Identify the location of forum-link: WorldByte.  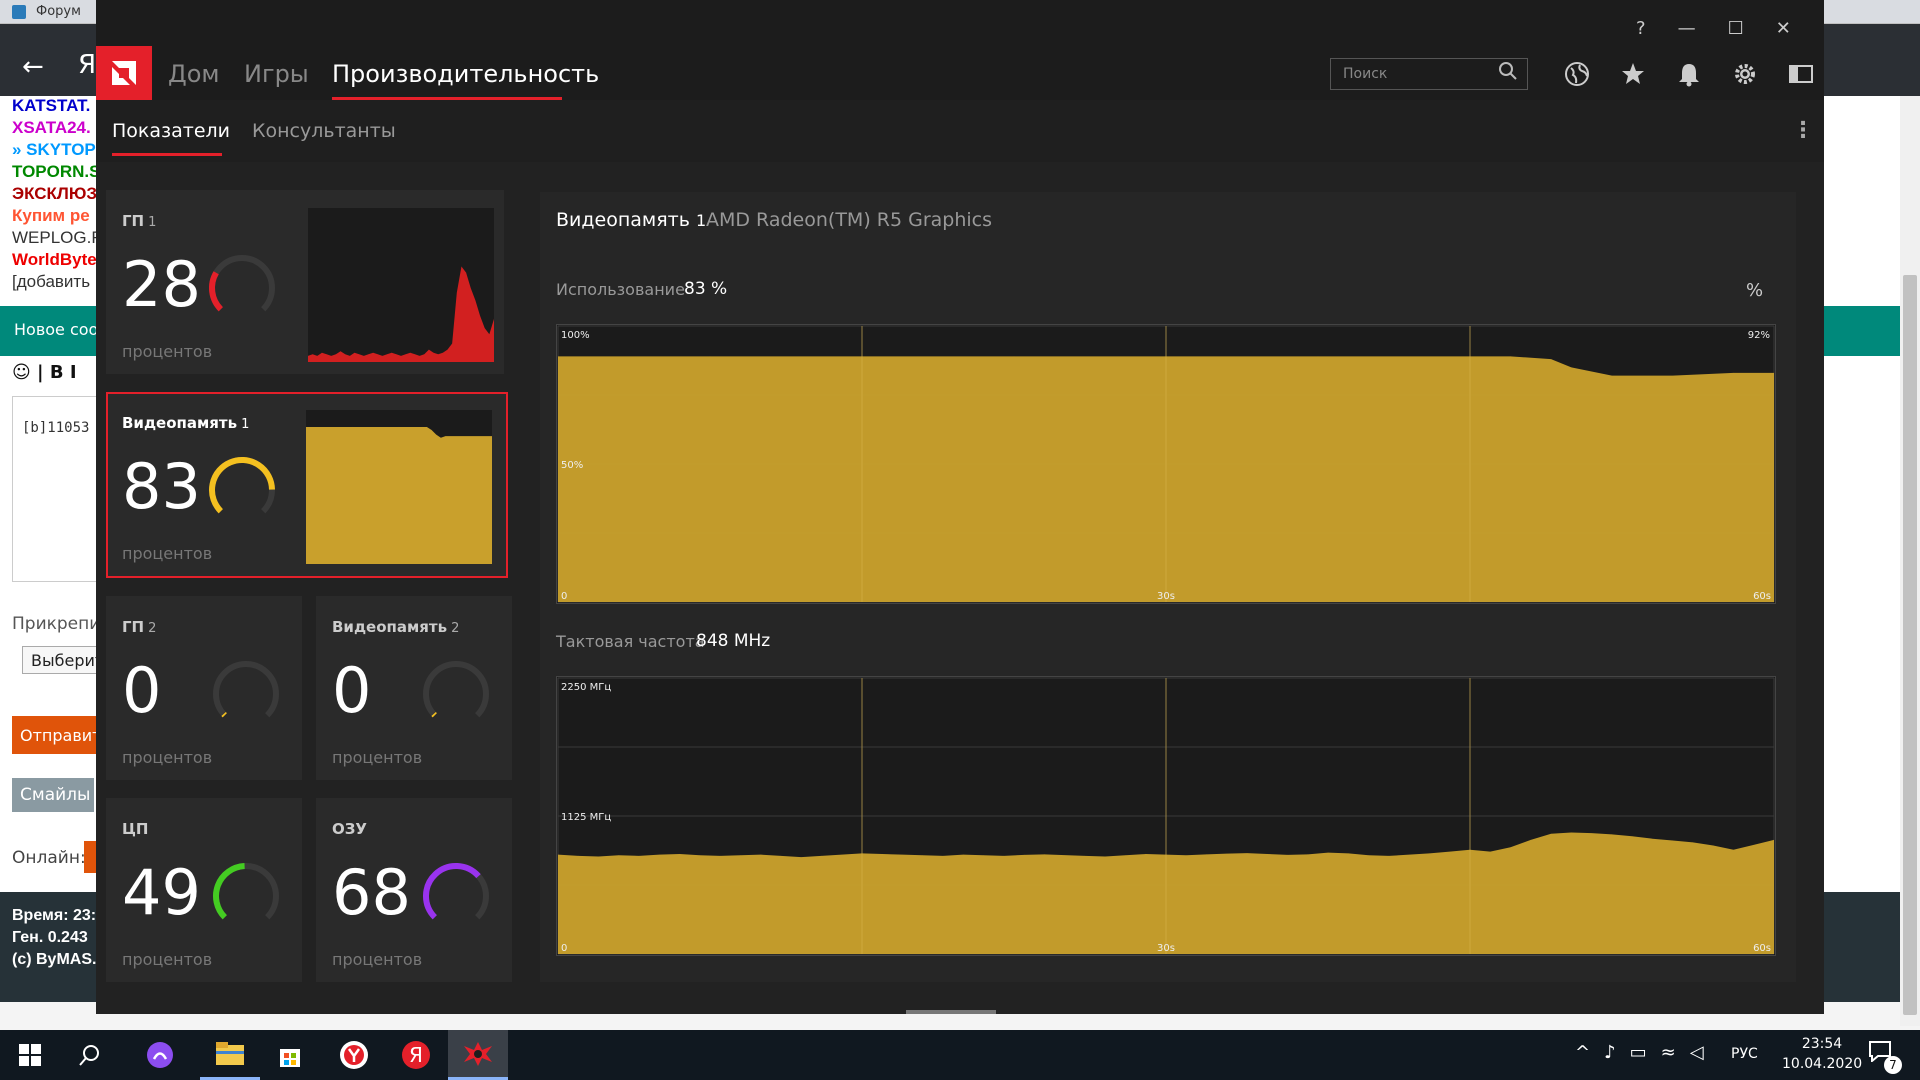
(54, 260).